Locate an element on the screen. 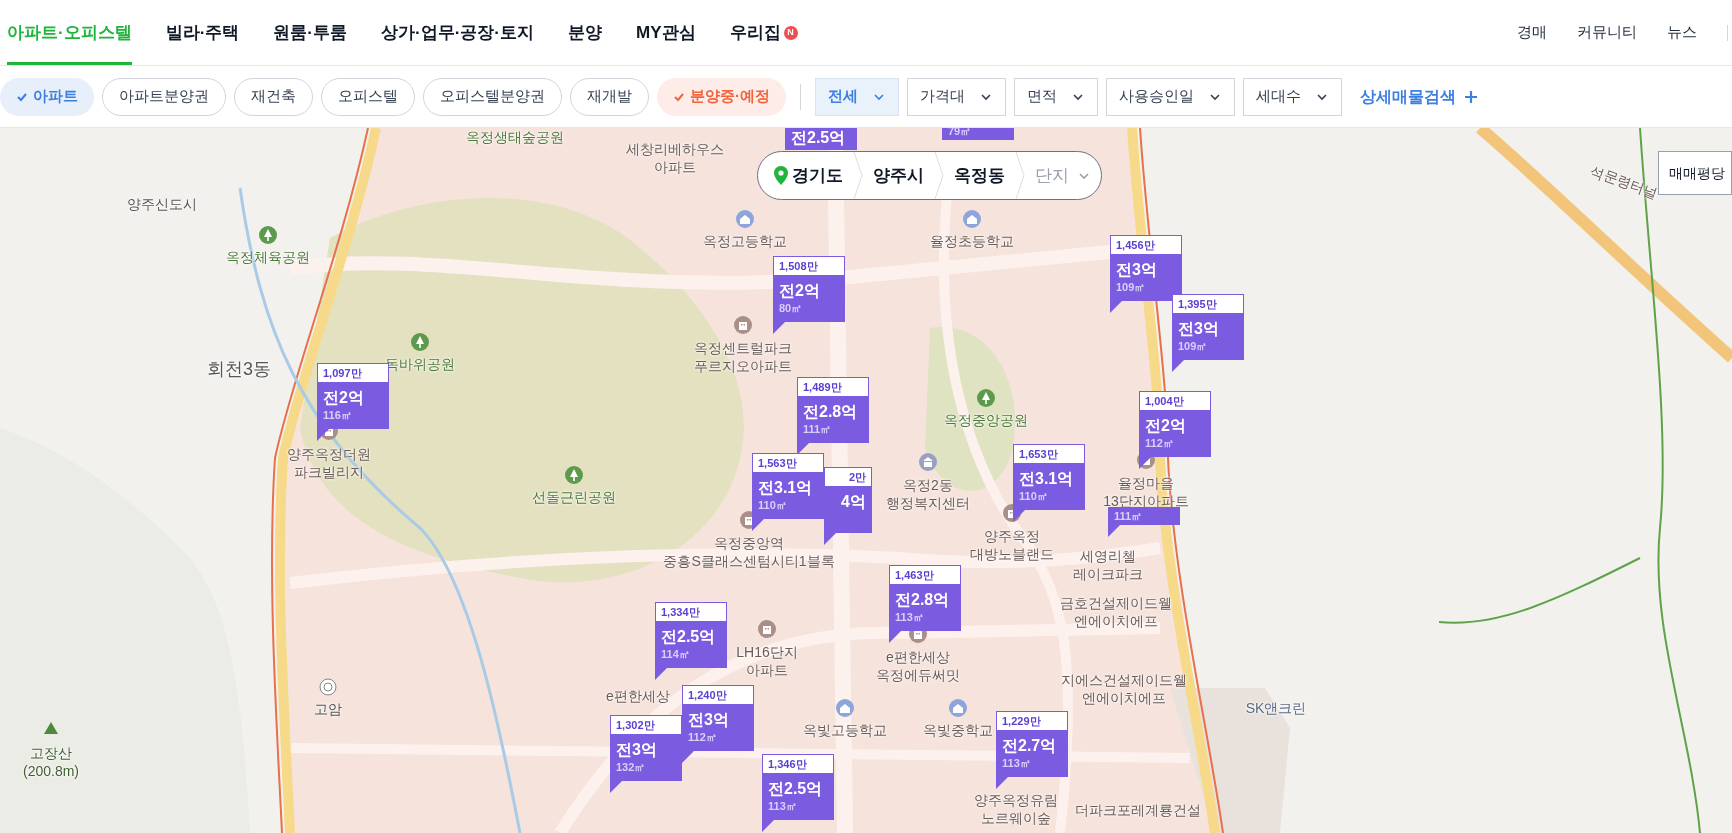 The width and height of the screenshot is (1732, 833). filter-chip: 재건축 is located at coordinates (273, 96).